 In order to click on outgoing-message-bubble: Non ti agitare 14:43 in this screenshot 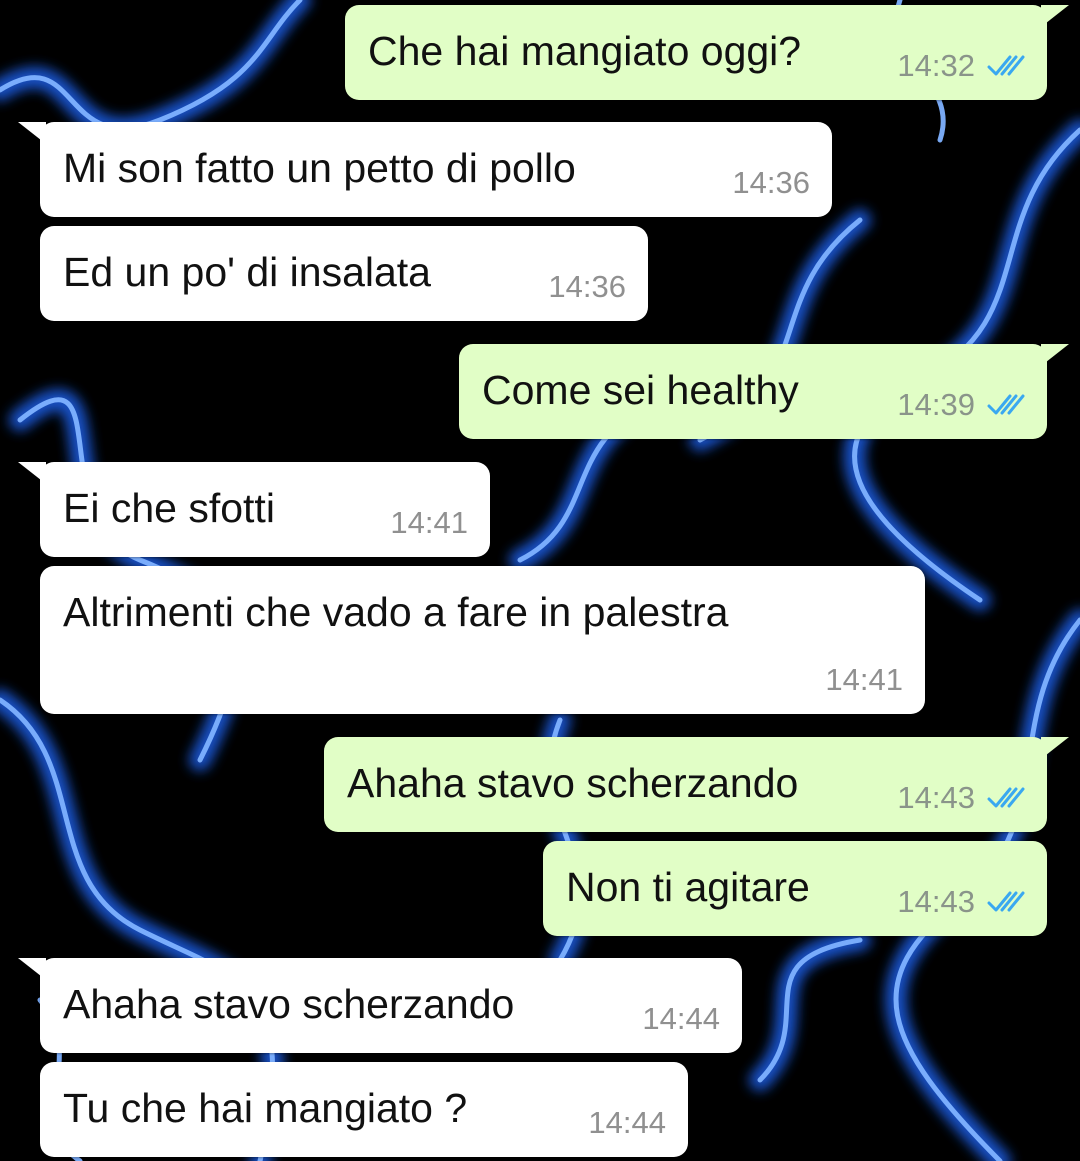, I will do `click(795, 888)`.